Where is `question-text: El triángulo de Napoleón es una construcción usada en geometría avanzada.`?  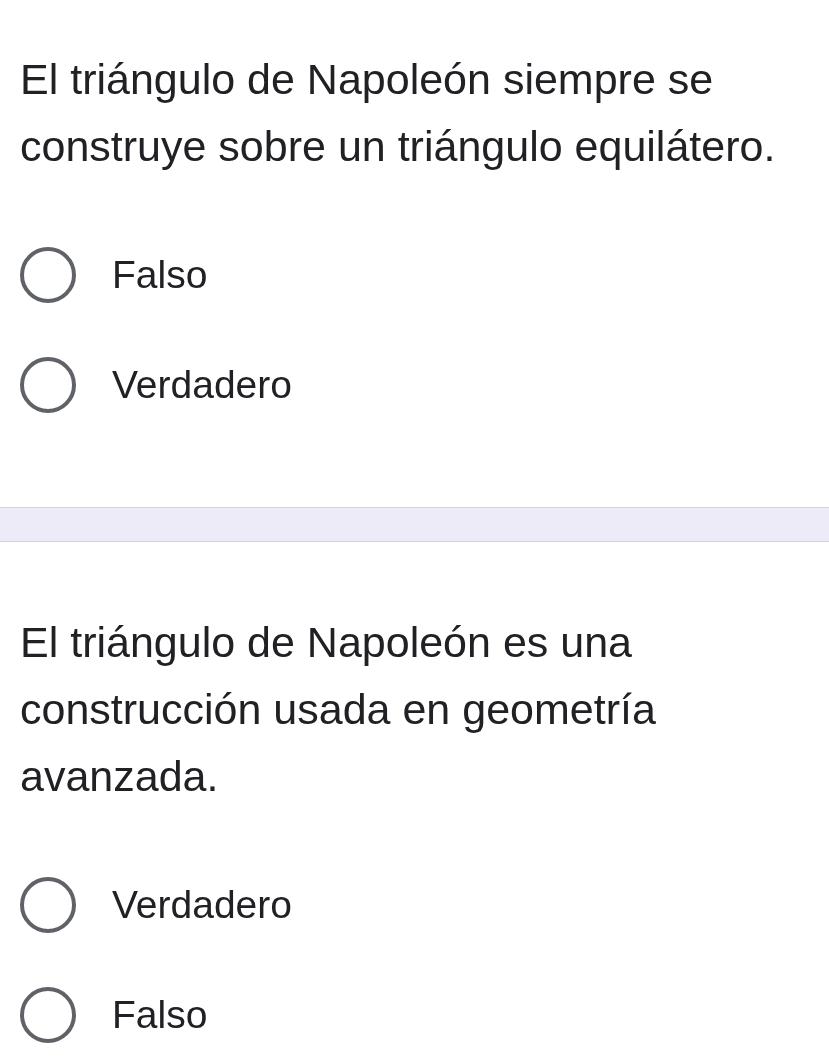 question-text: El triángulo de Napoleón es una construcción usada en geometría avanzada. is located at coordinates (338, 709).